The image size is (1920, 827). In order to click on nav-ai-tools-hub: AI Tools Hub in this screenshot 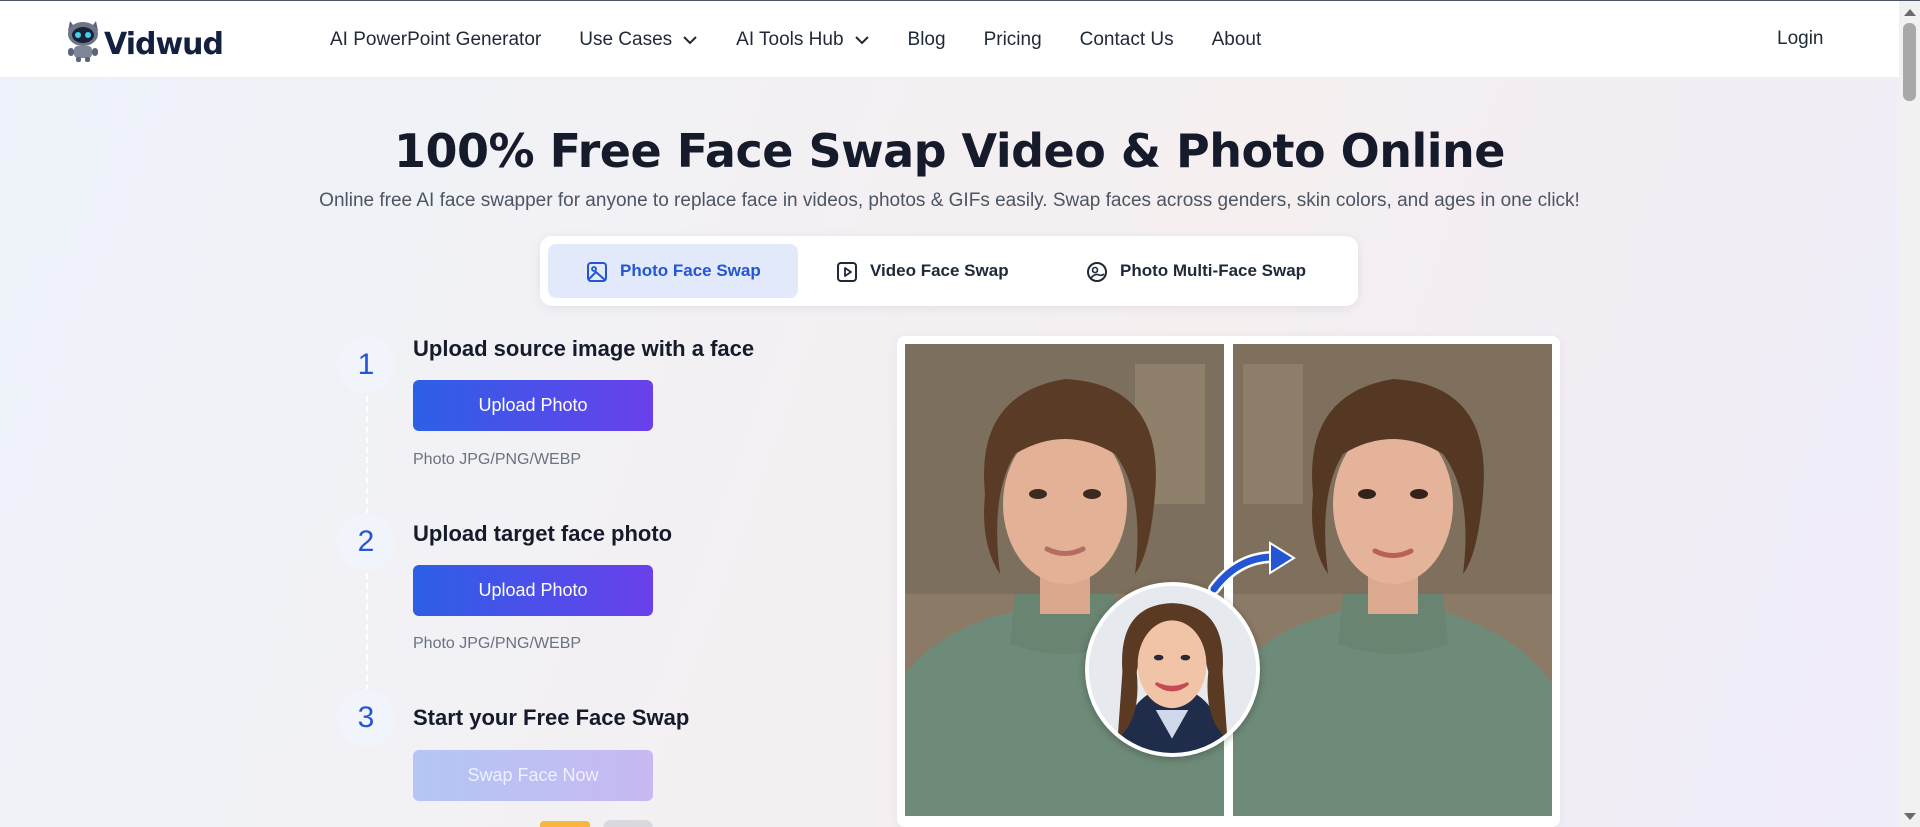, I will do `click(802, 40)`.